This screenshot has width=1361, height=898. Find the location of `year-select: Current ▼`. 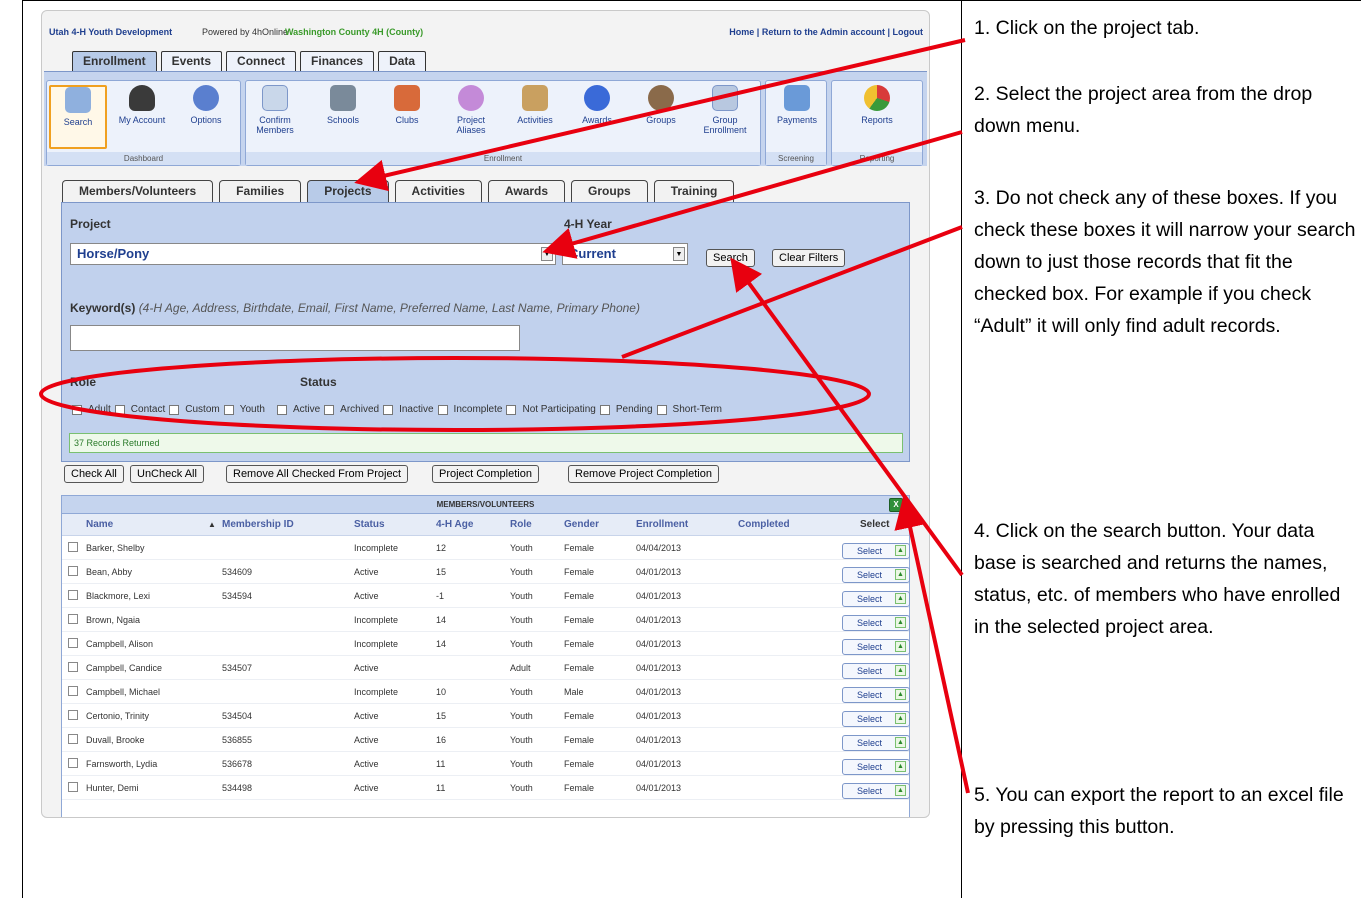

year-select: Current ▼ is located at coordinates (625, 254).